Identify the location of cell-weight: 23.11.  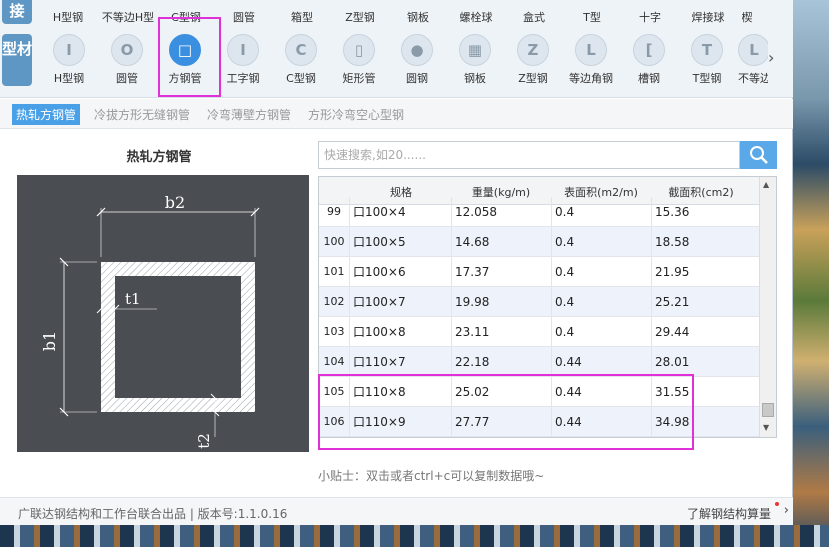
(501, 332).